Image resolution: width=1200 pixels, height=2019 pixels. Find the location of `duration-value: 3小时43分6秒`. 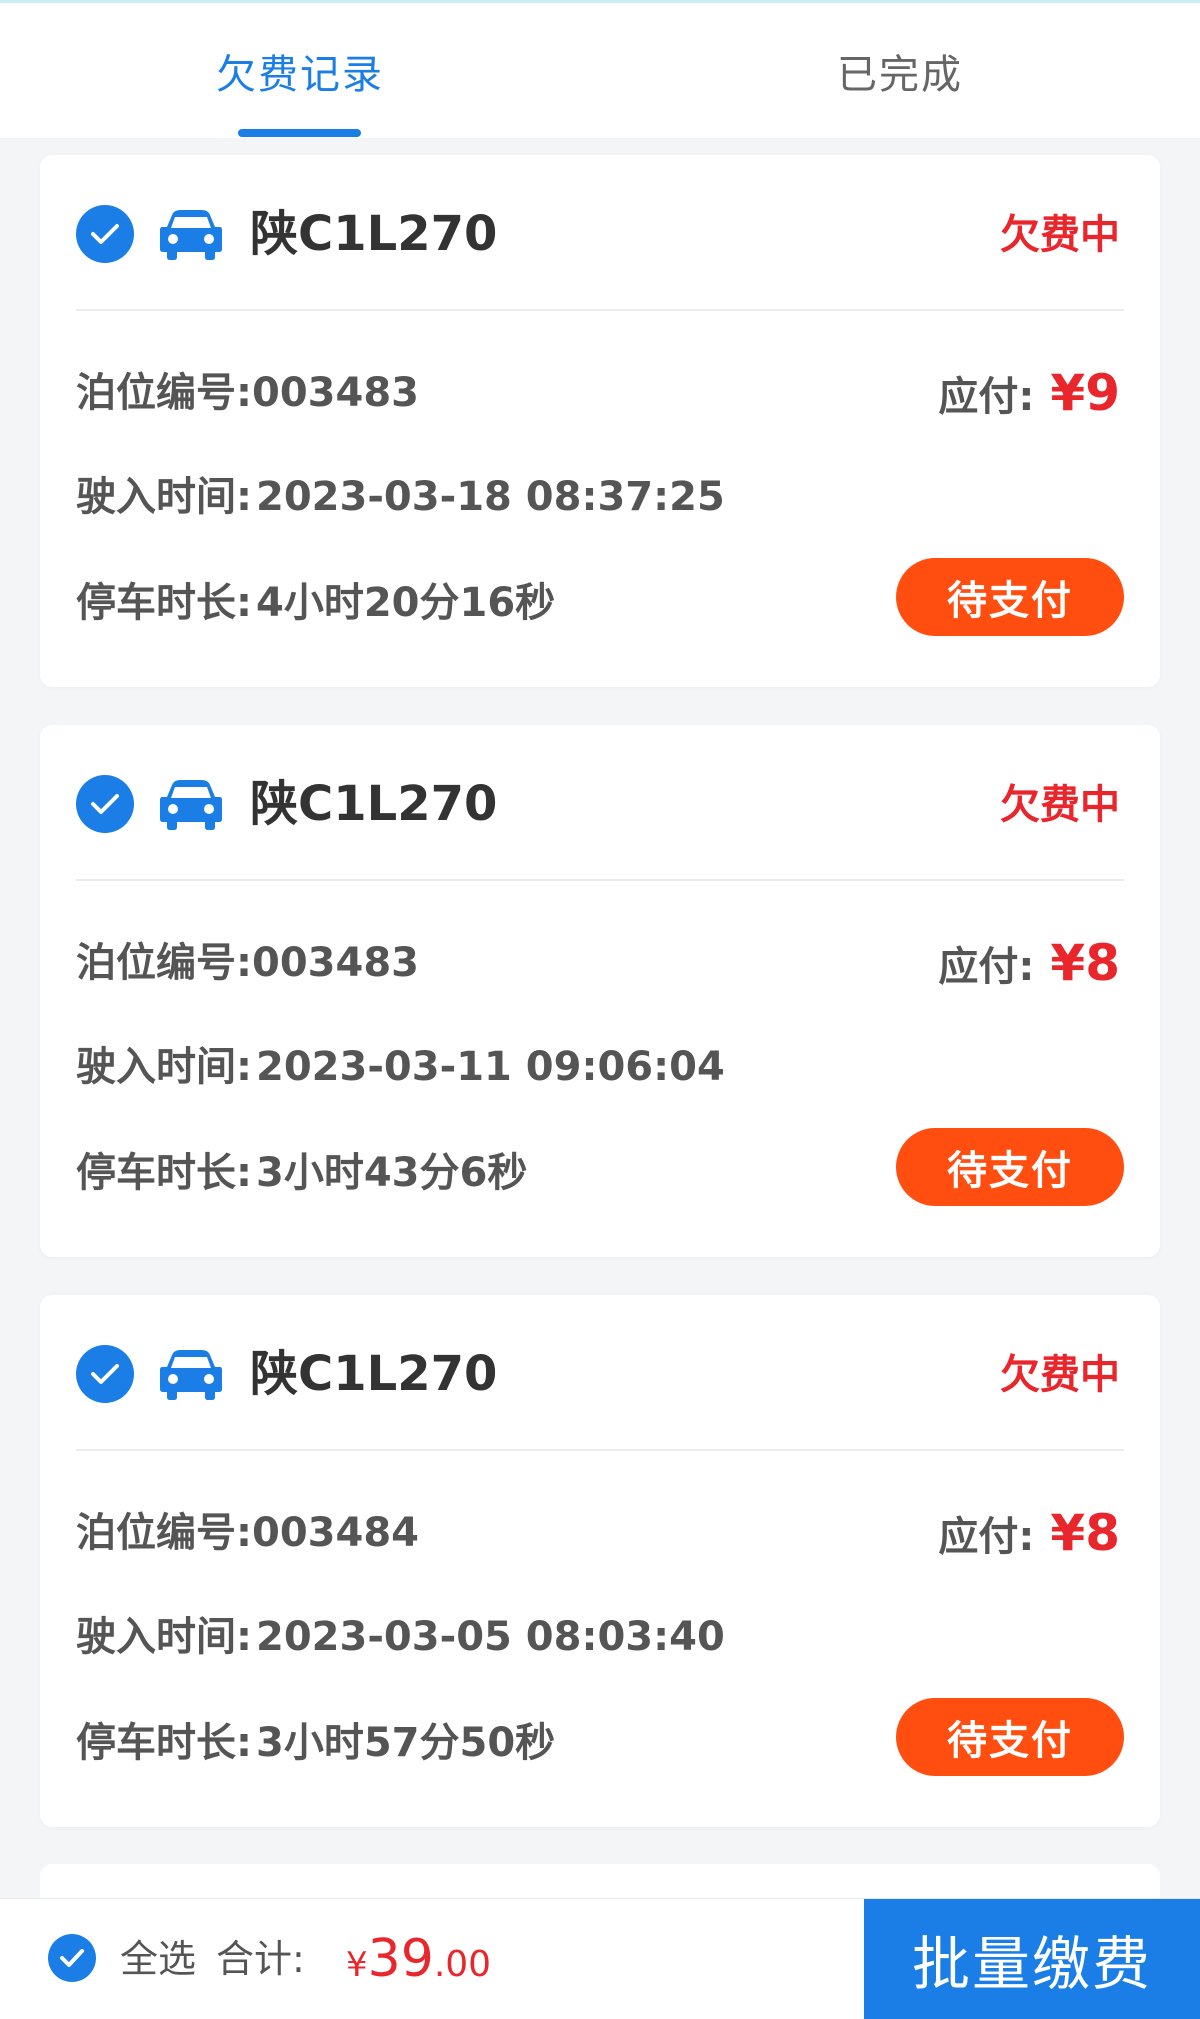

duration-value: 3小时43分6秒 is located at coordinates (392, 1173).